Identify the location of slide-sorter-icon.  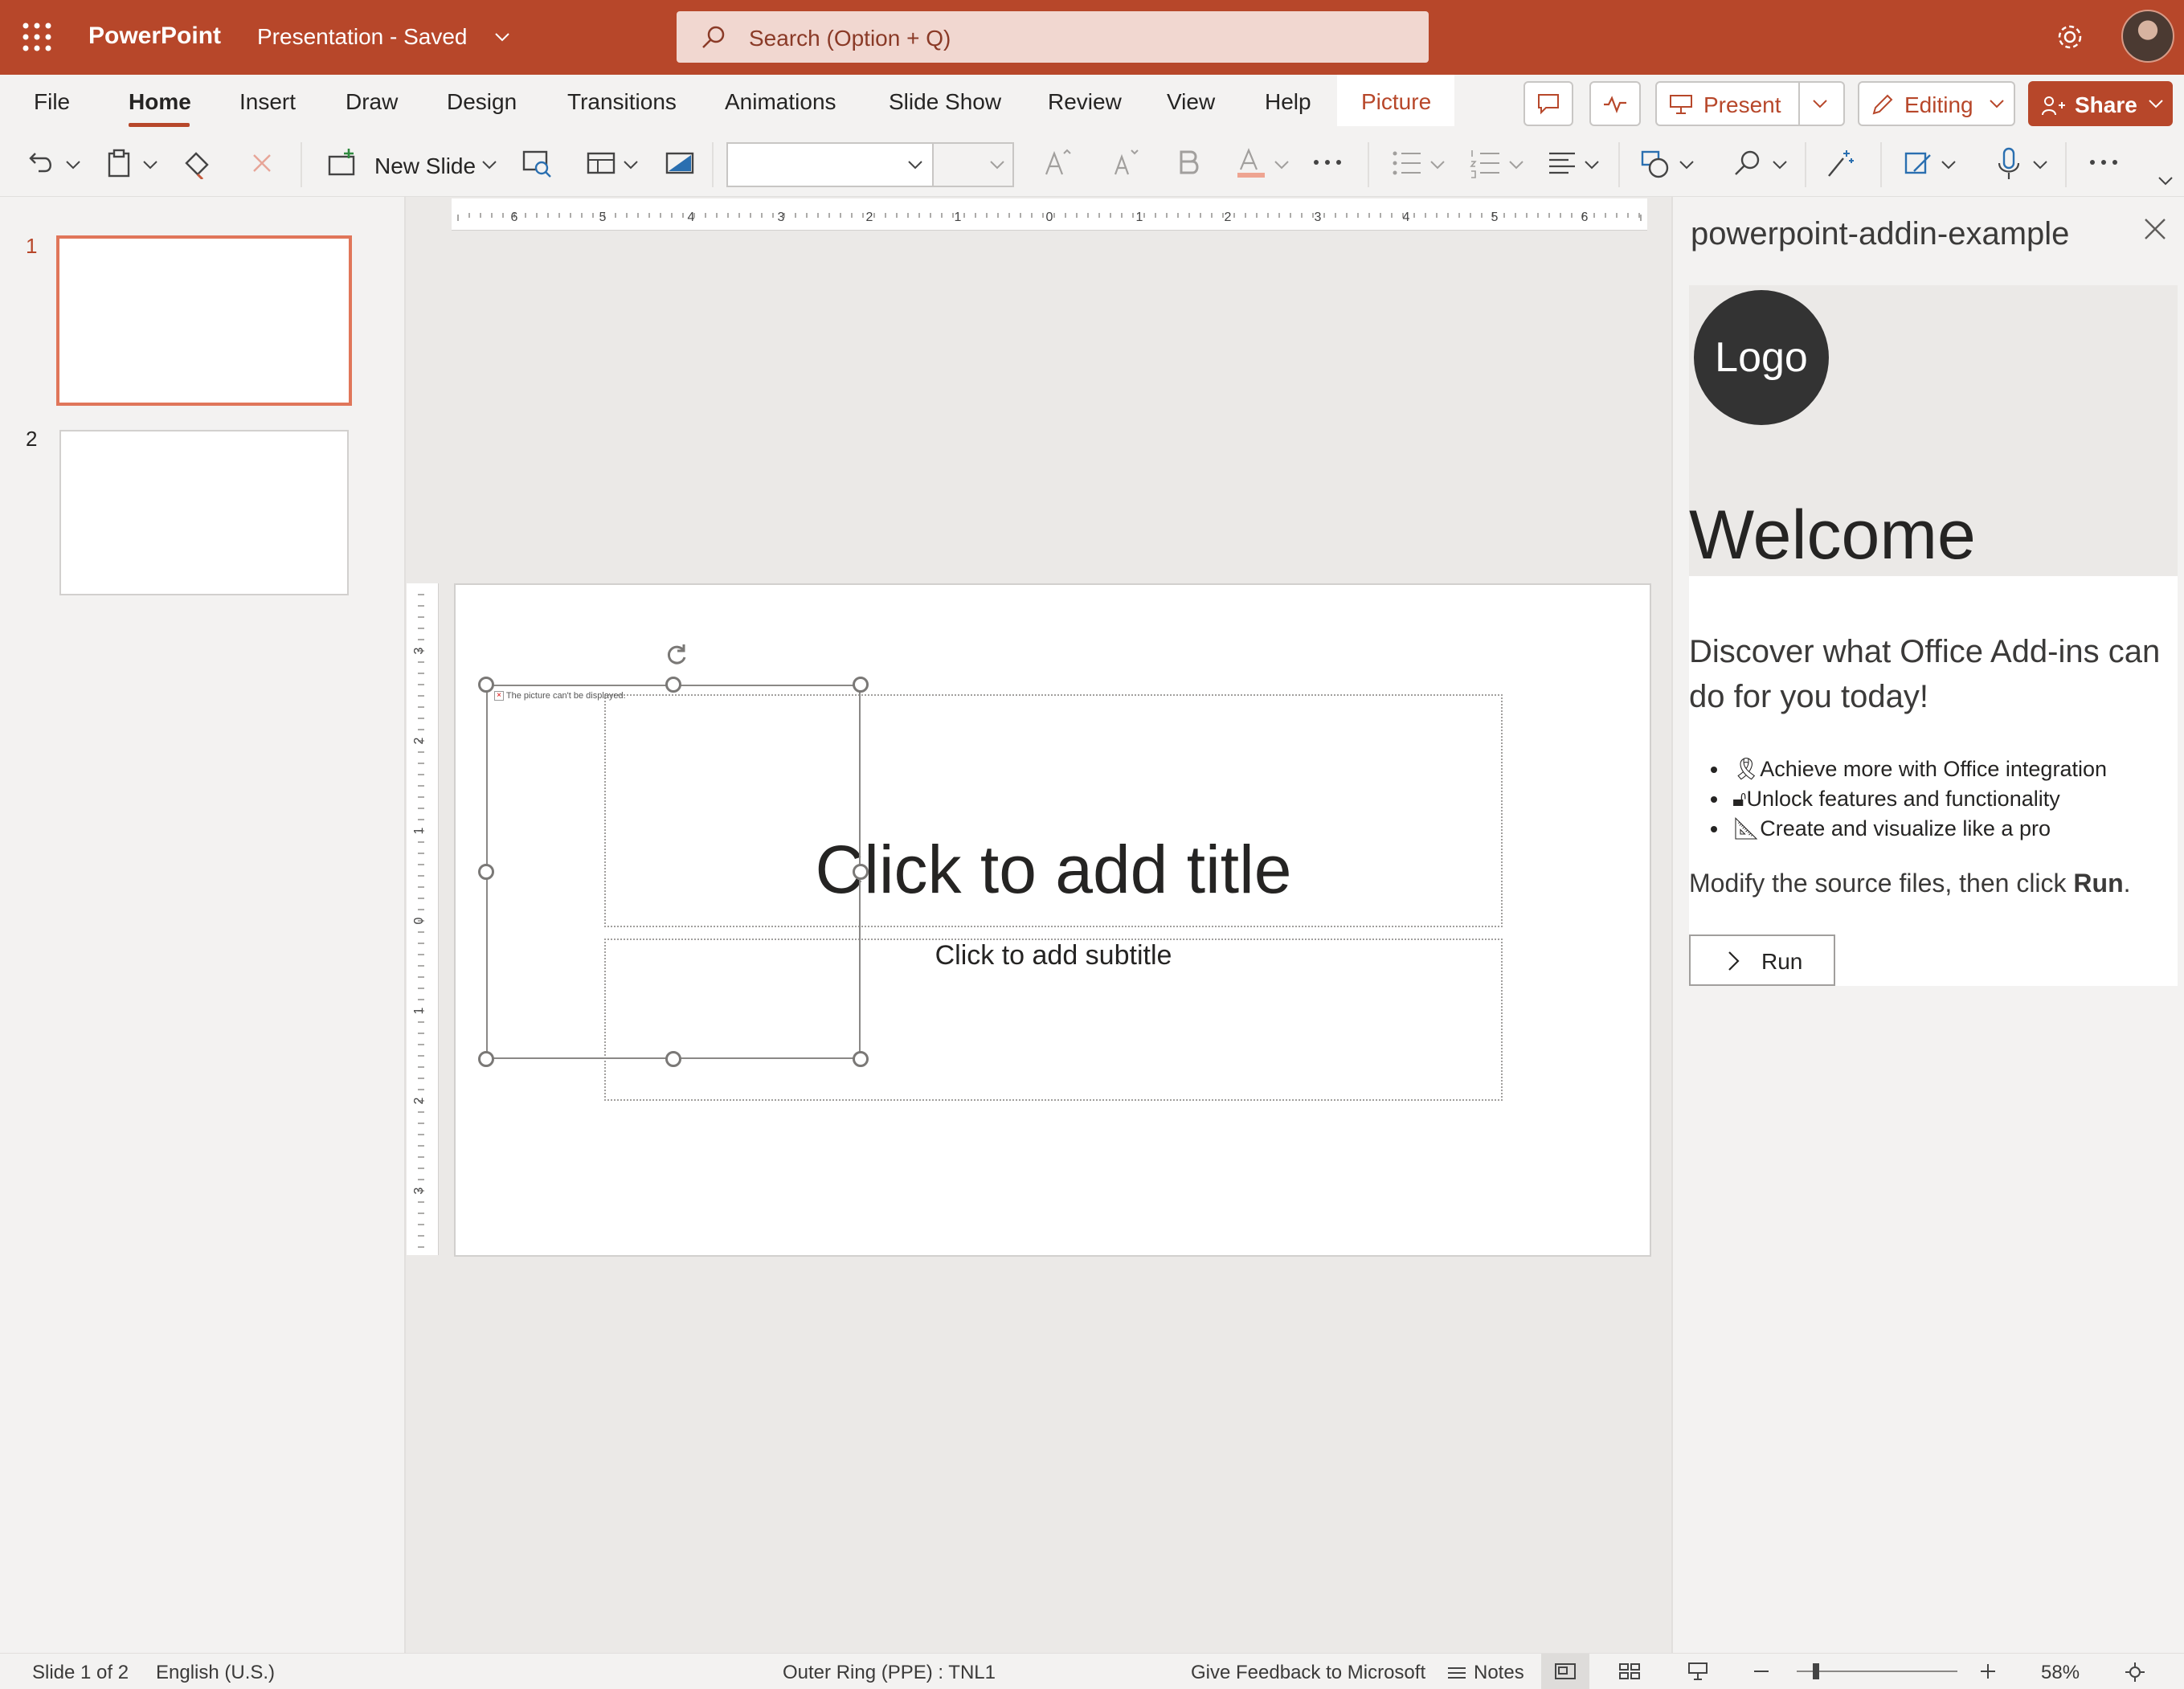
(1629, 1671).